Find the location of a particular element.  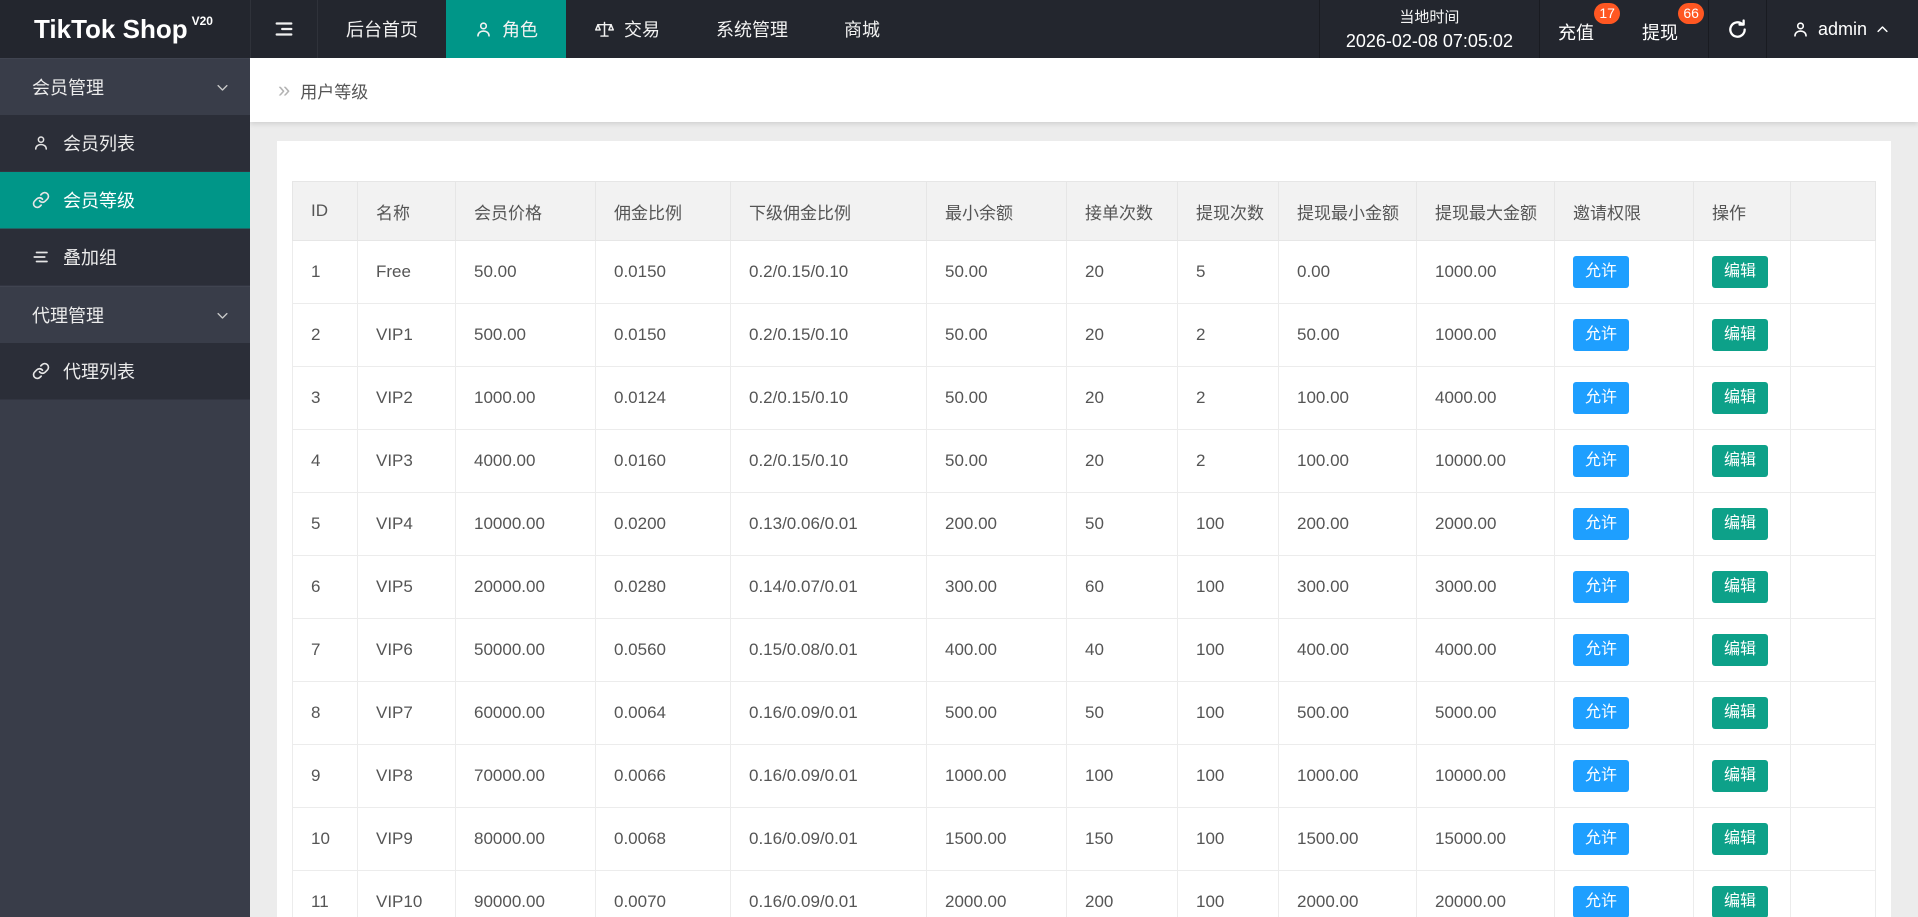

cell: VIP5 is located at coordinates (406, 587).